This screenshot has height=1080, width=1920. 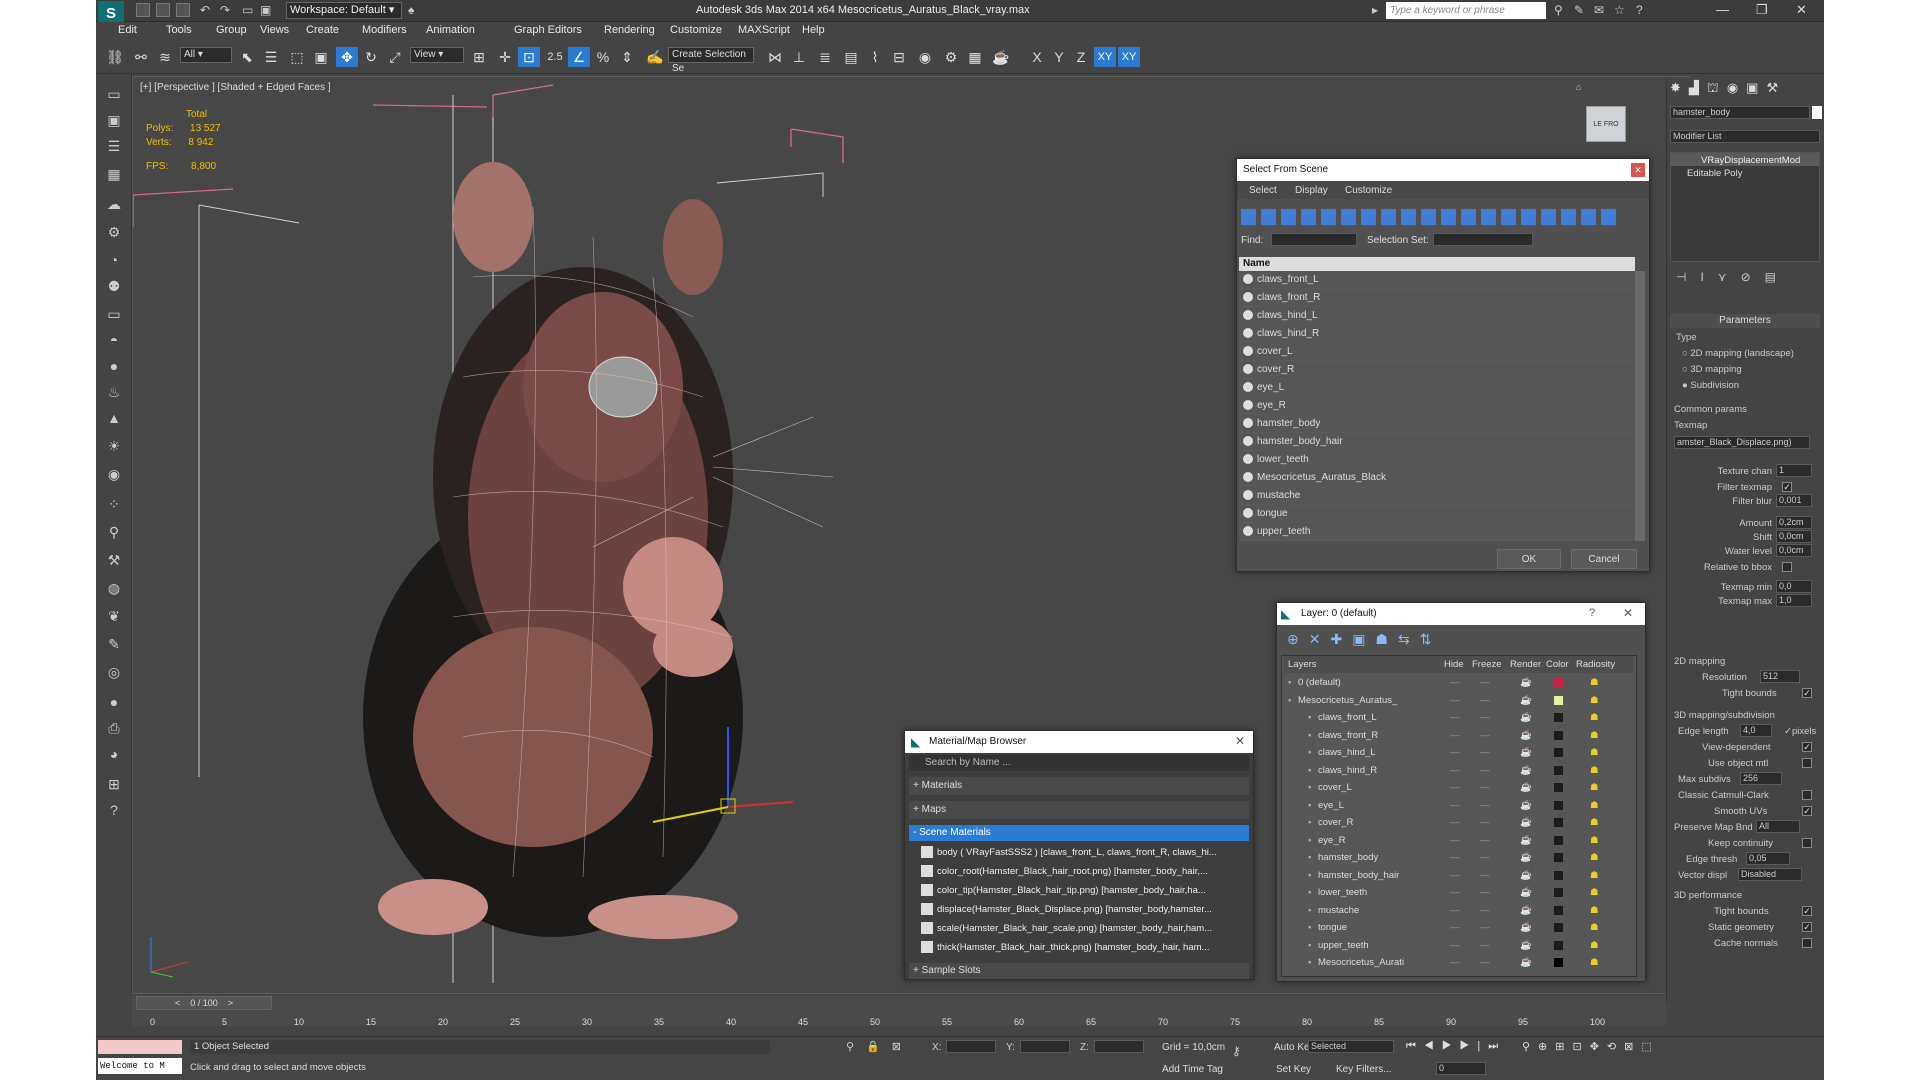 What do you see at coordinates (114, 260) in the screenshot?
I see `curve-icon: ◔` at bounding box center [114, 260].